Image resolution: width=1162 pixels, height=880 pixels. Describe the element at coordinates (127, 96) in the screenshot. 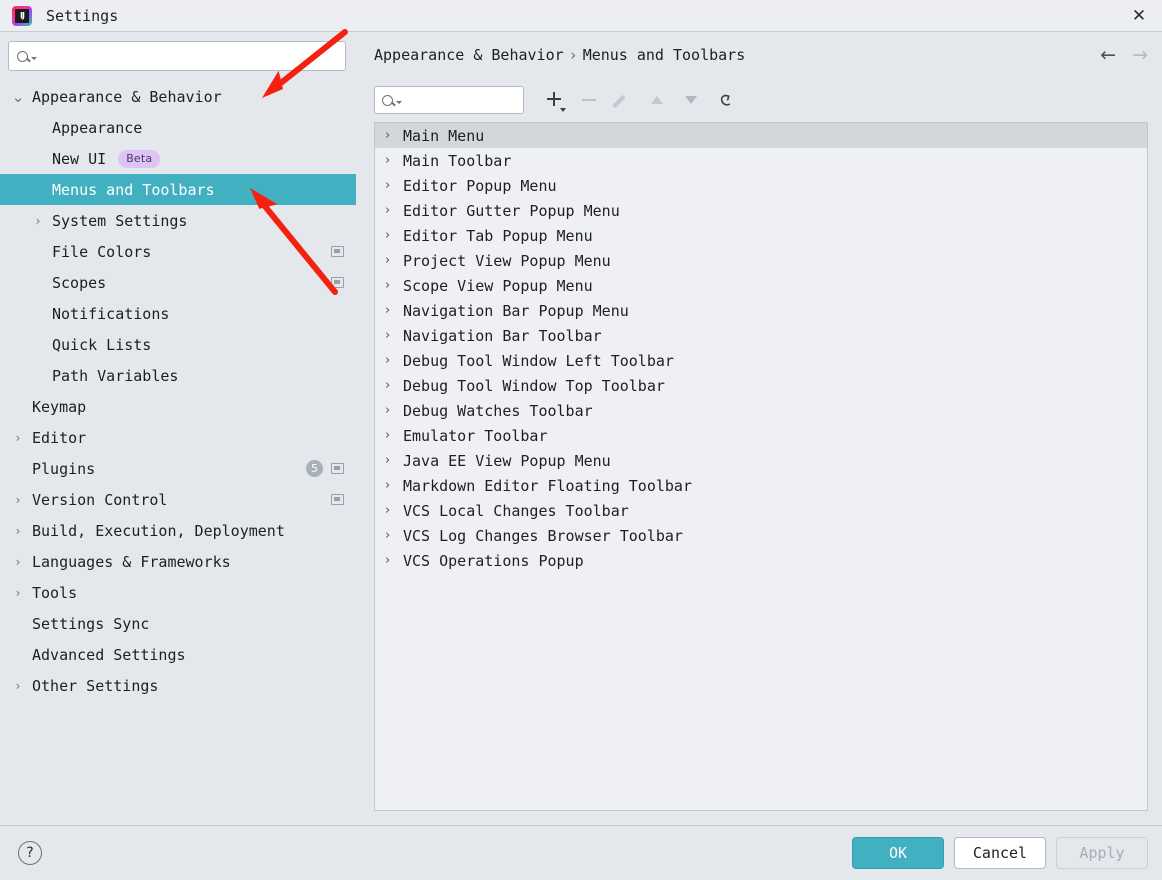

I see `sidebar-item-label: Appearance & Behavior` at that location.